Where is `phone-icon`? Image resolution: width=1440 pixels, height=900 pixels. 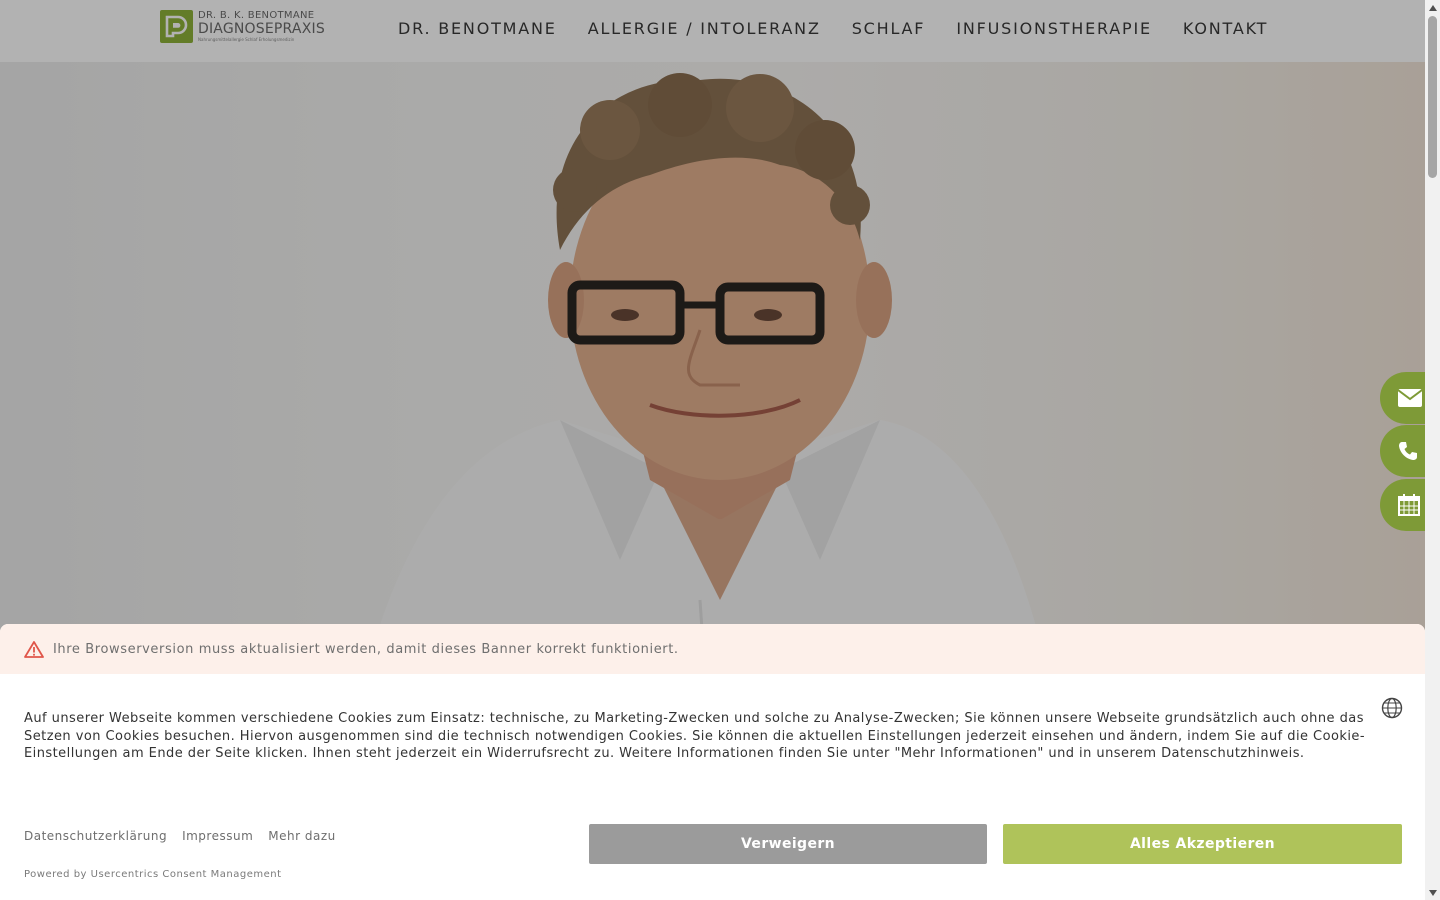
phone-icon is located at coordinates (1408, 451).